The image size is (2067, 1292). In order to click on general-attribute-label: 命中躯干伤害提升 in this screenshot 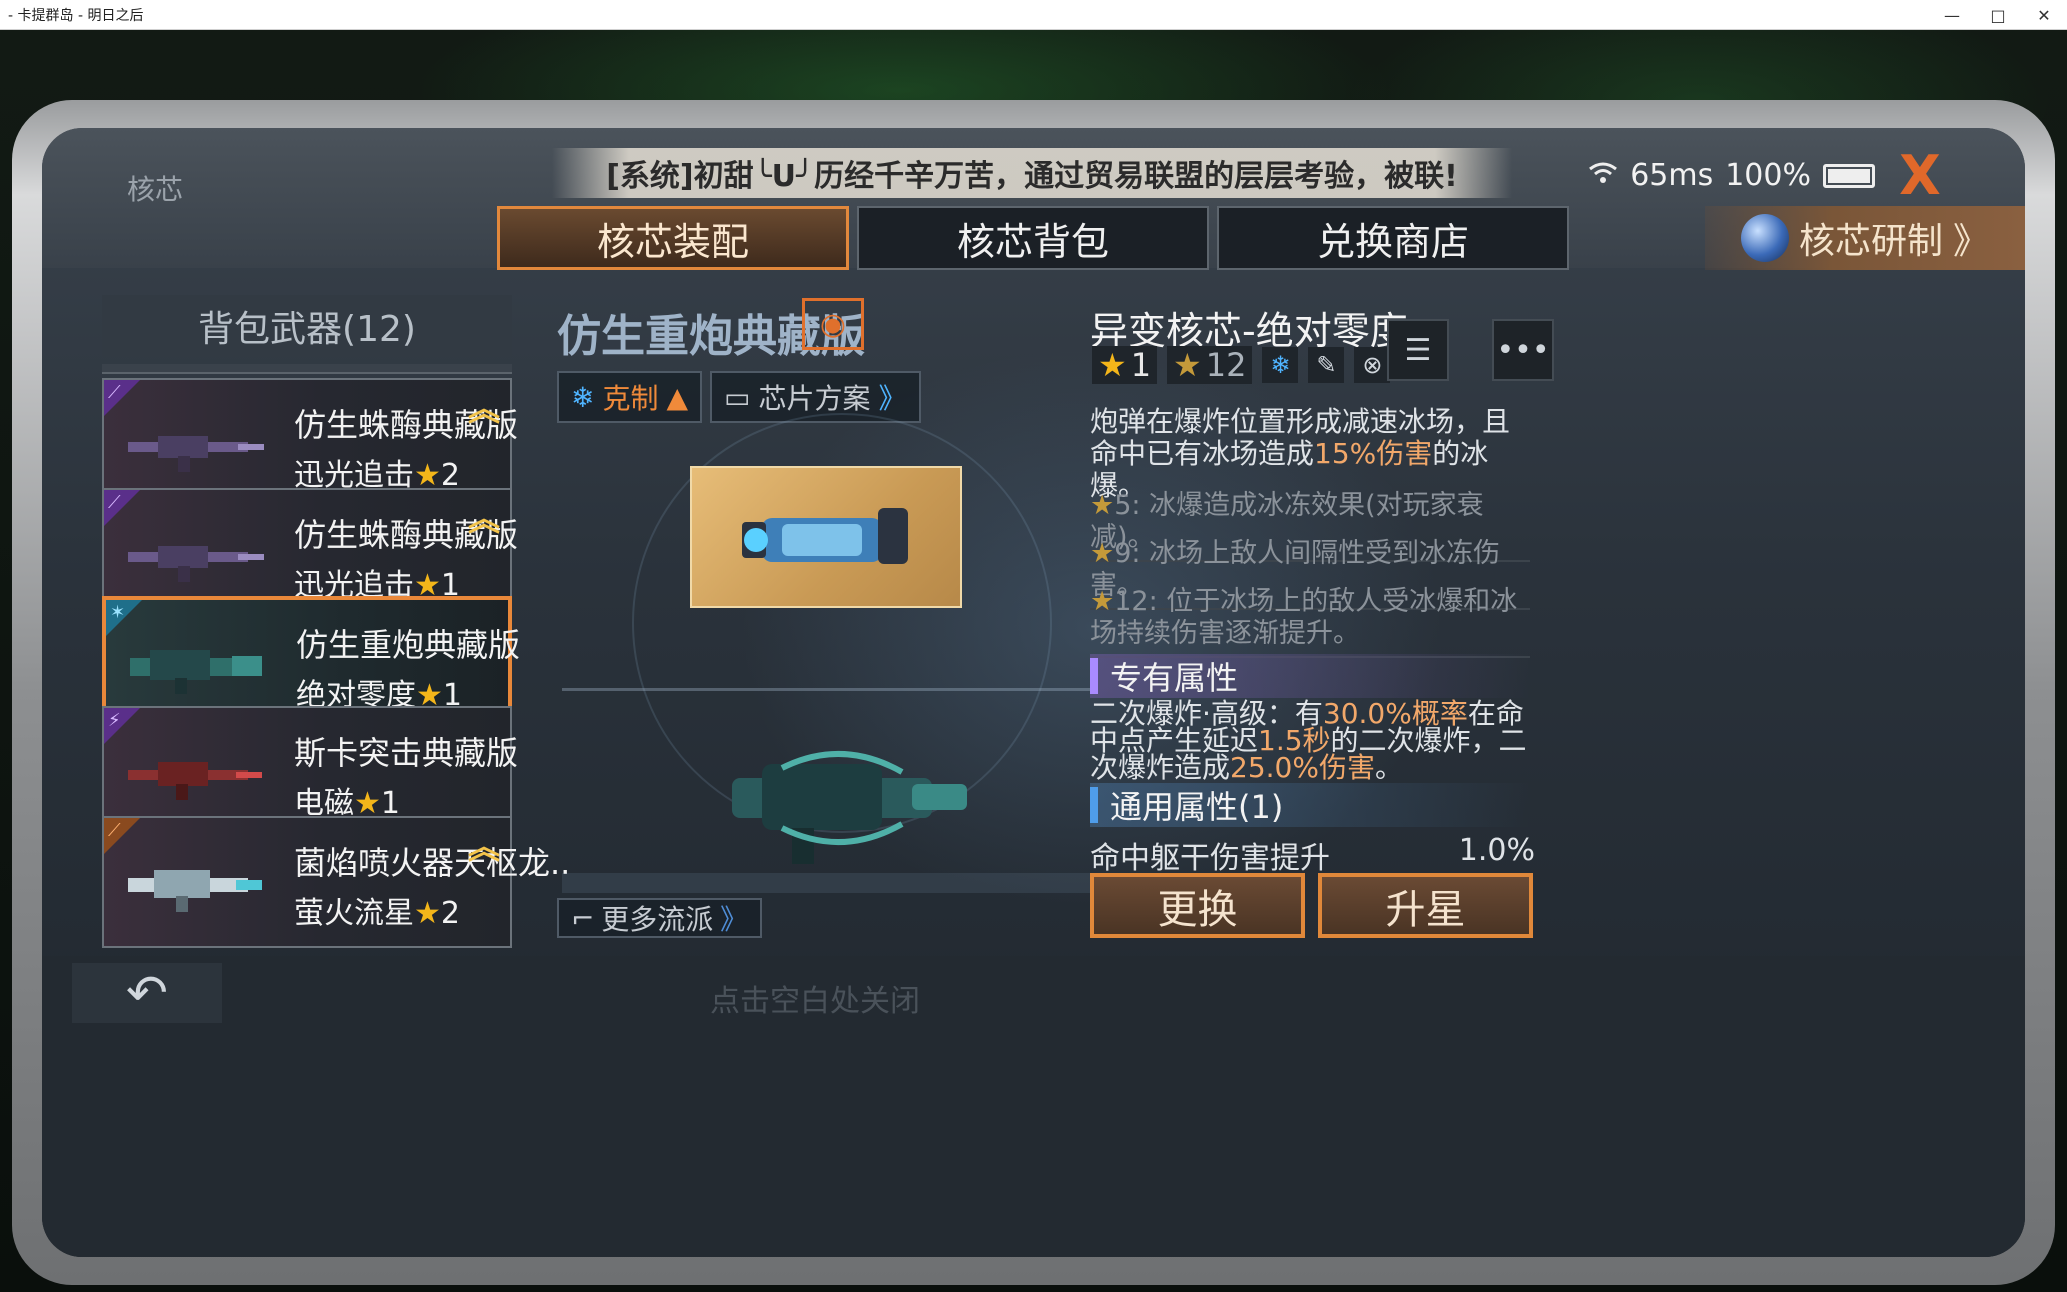, I will do `click(1210, 858)`.